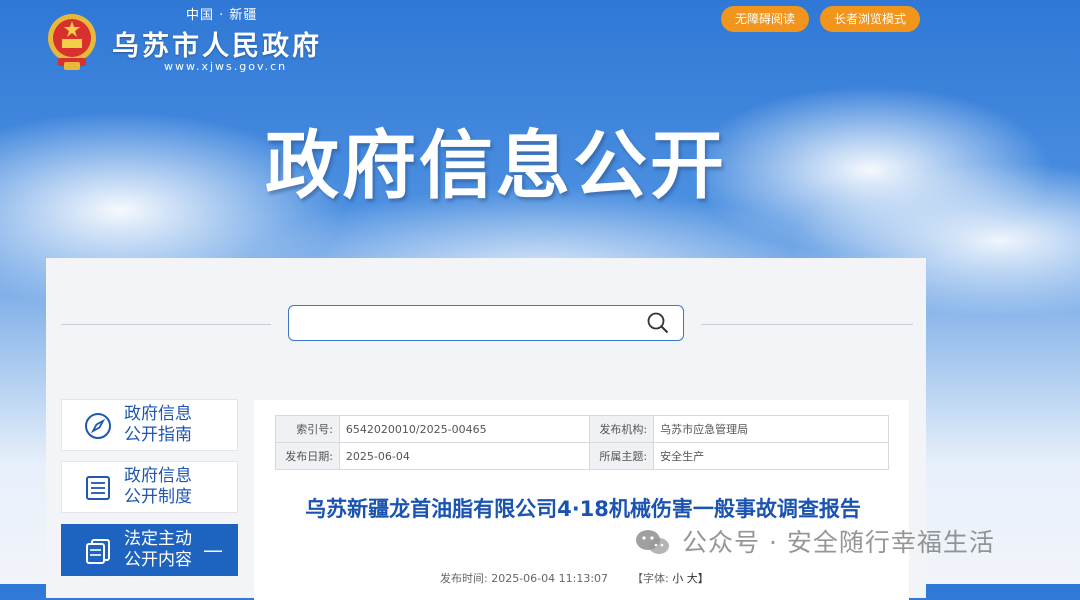 The image size is (1080, 600). Describe the element at coordinates (771, 429) in the screenshot. I see `meta-value: 乌苏市应急管理局` at that location.